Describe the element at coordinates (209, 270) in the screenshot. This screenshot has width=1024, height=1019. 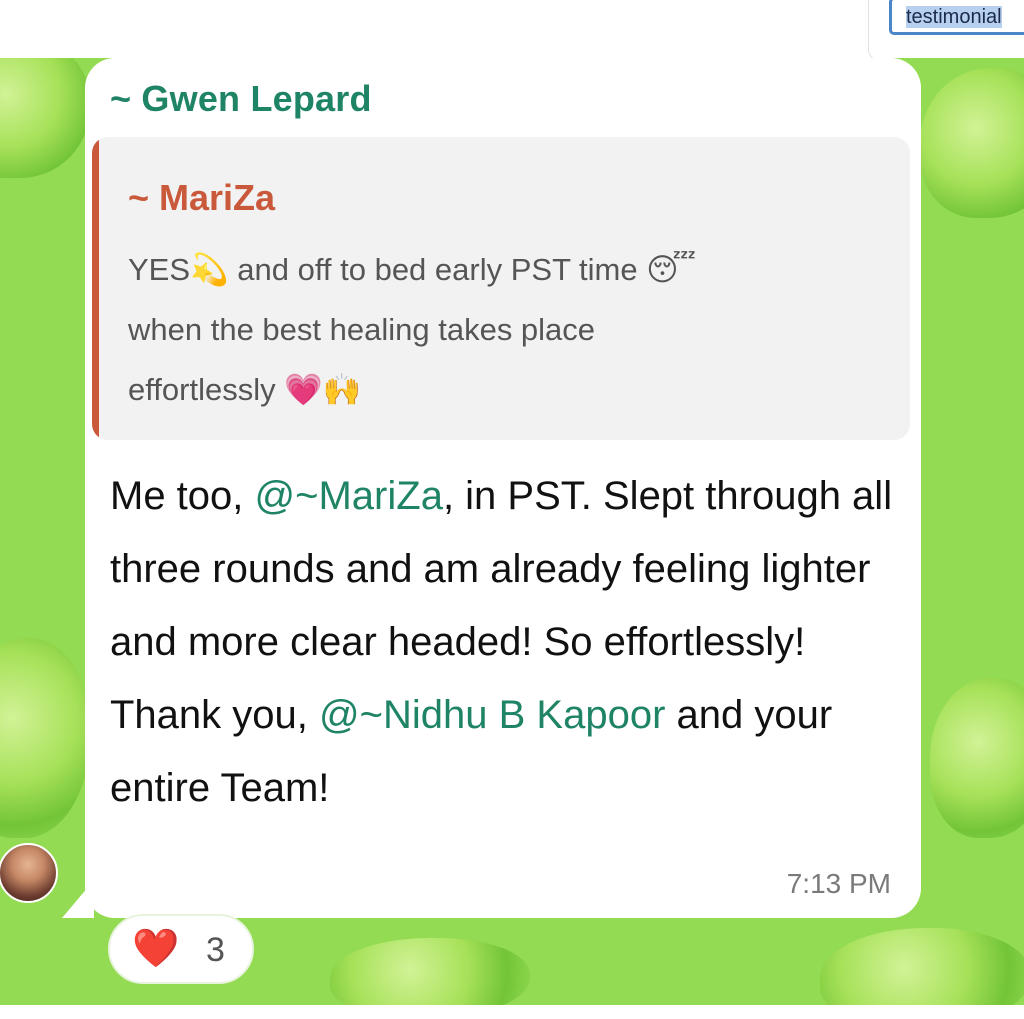
I see `dizzy-emoji-icon: 💫` at that location.